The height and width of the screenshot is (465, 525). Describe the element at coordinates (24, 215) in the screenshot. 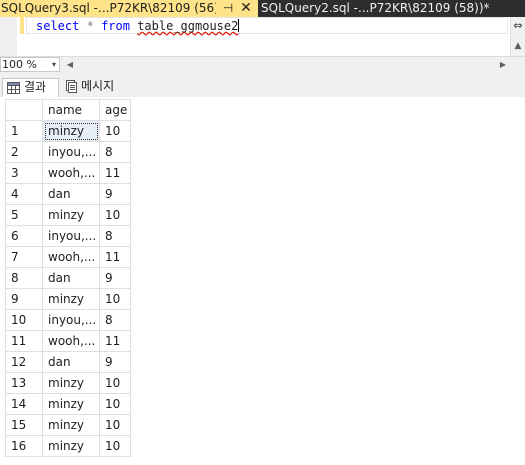

I see `row-number-cell: 5` at that location.